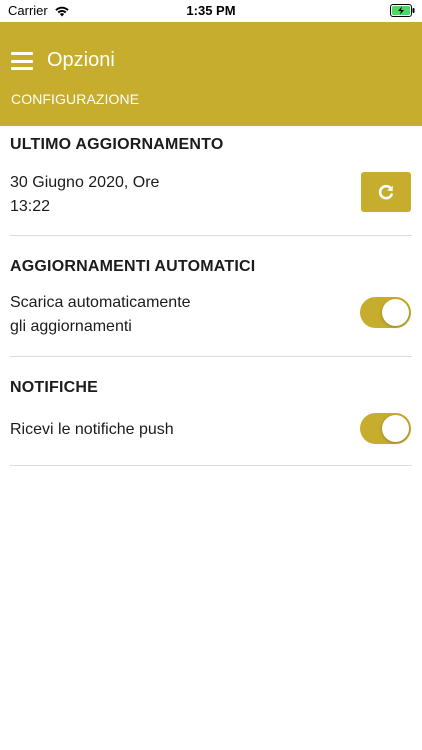 This screenshot has height=750, width=422. I want to click on notifications-title: NOTIFICHE, so click(54, 387).